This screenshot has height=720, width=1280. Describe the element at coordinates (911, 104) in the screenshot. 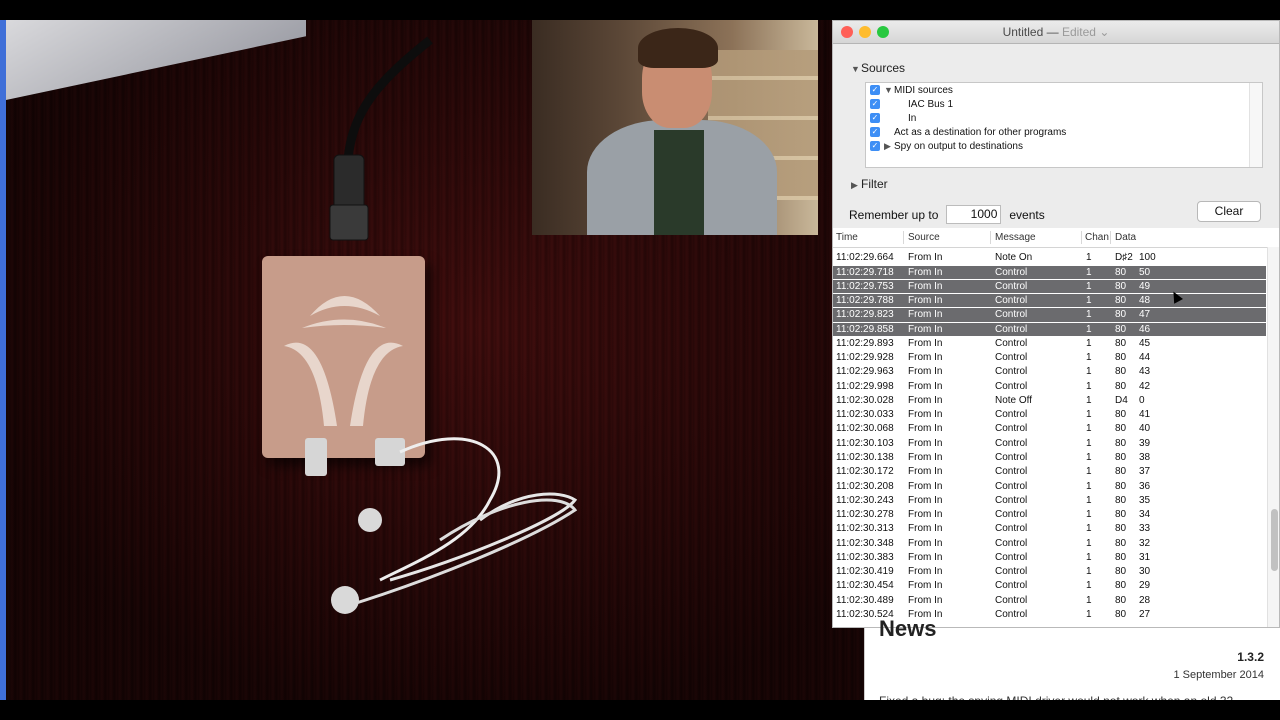

I see `source-item-iac-bus: ✓ IAC Bus 1` at that location.